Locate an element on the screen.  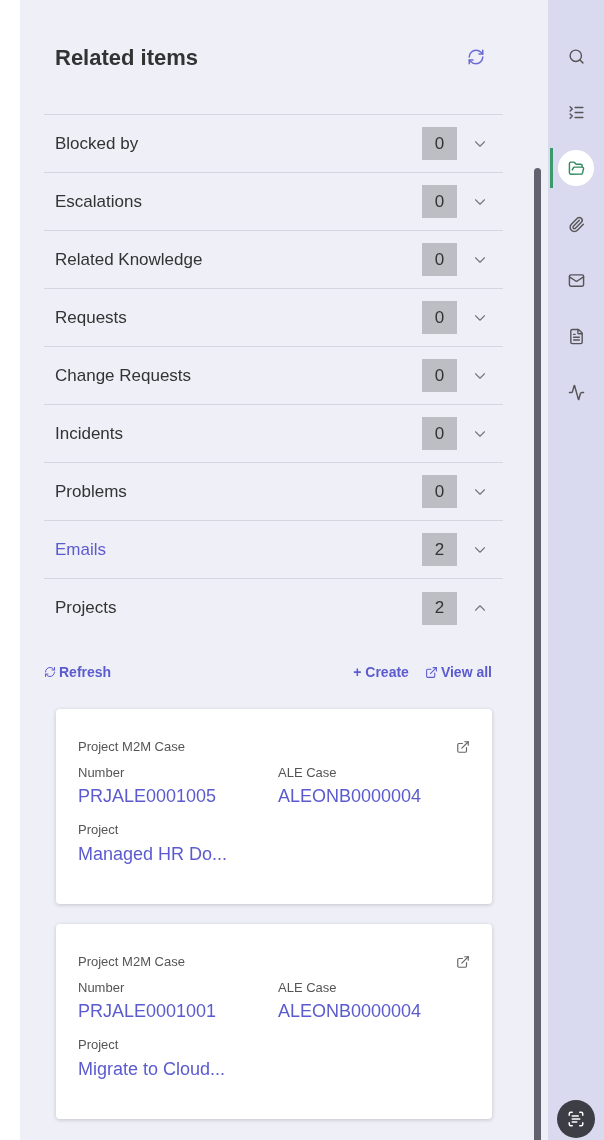
section-header: Problems 0 is located at coordinates (273, 492).